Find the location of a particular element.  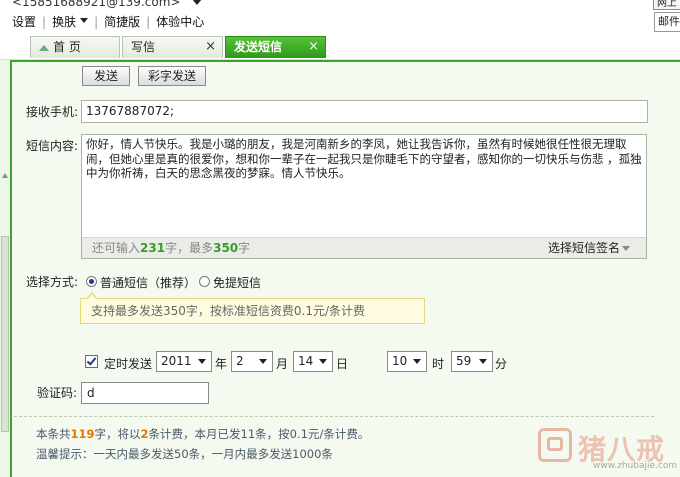

day-unit: 日 is located at coordinates (342, 364).